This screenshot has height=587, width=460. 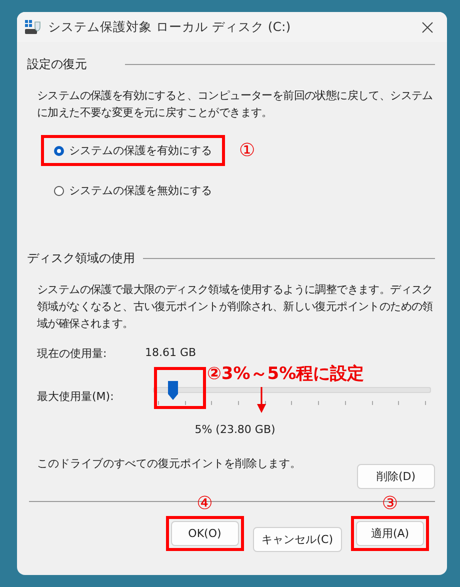 I want to click on annotation-text: ②3%～5%程に設定, so click(x=285, y=374).